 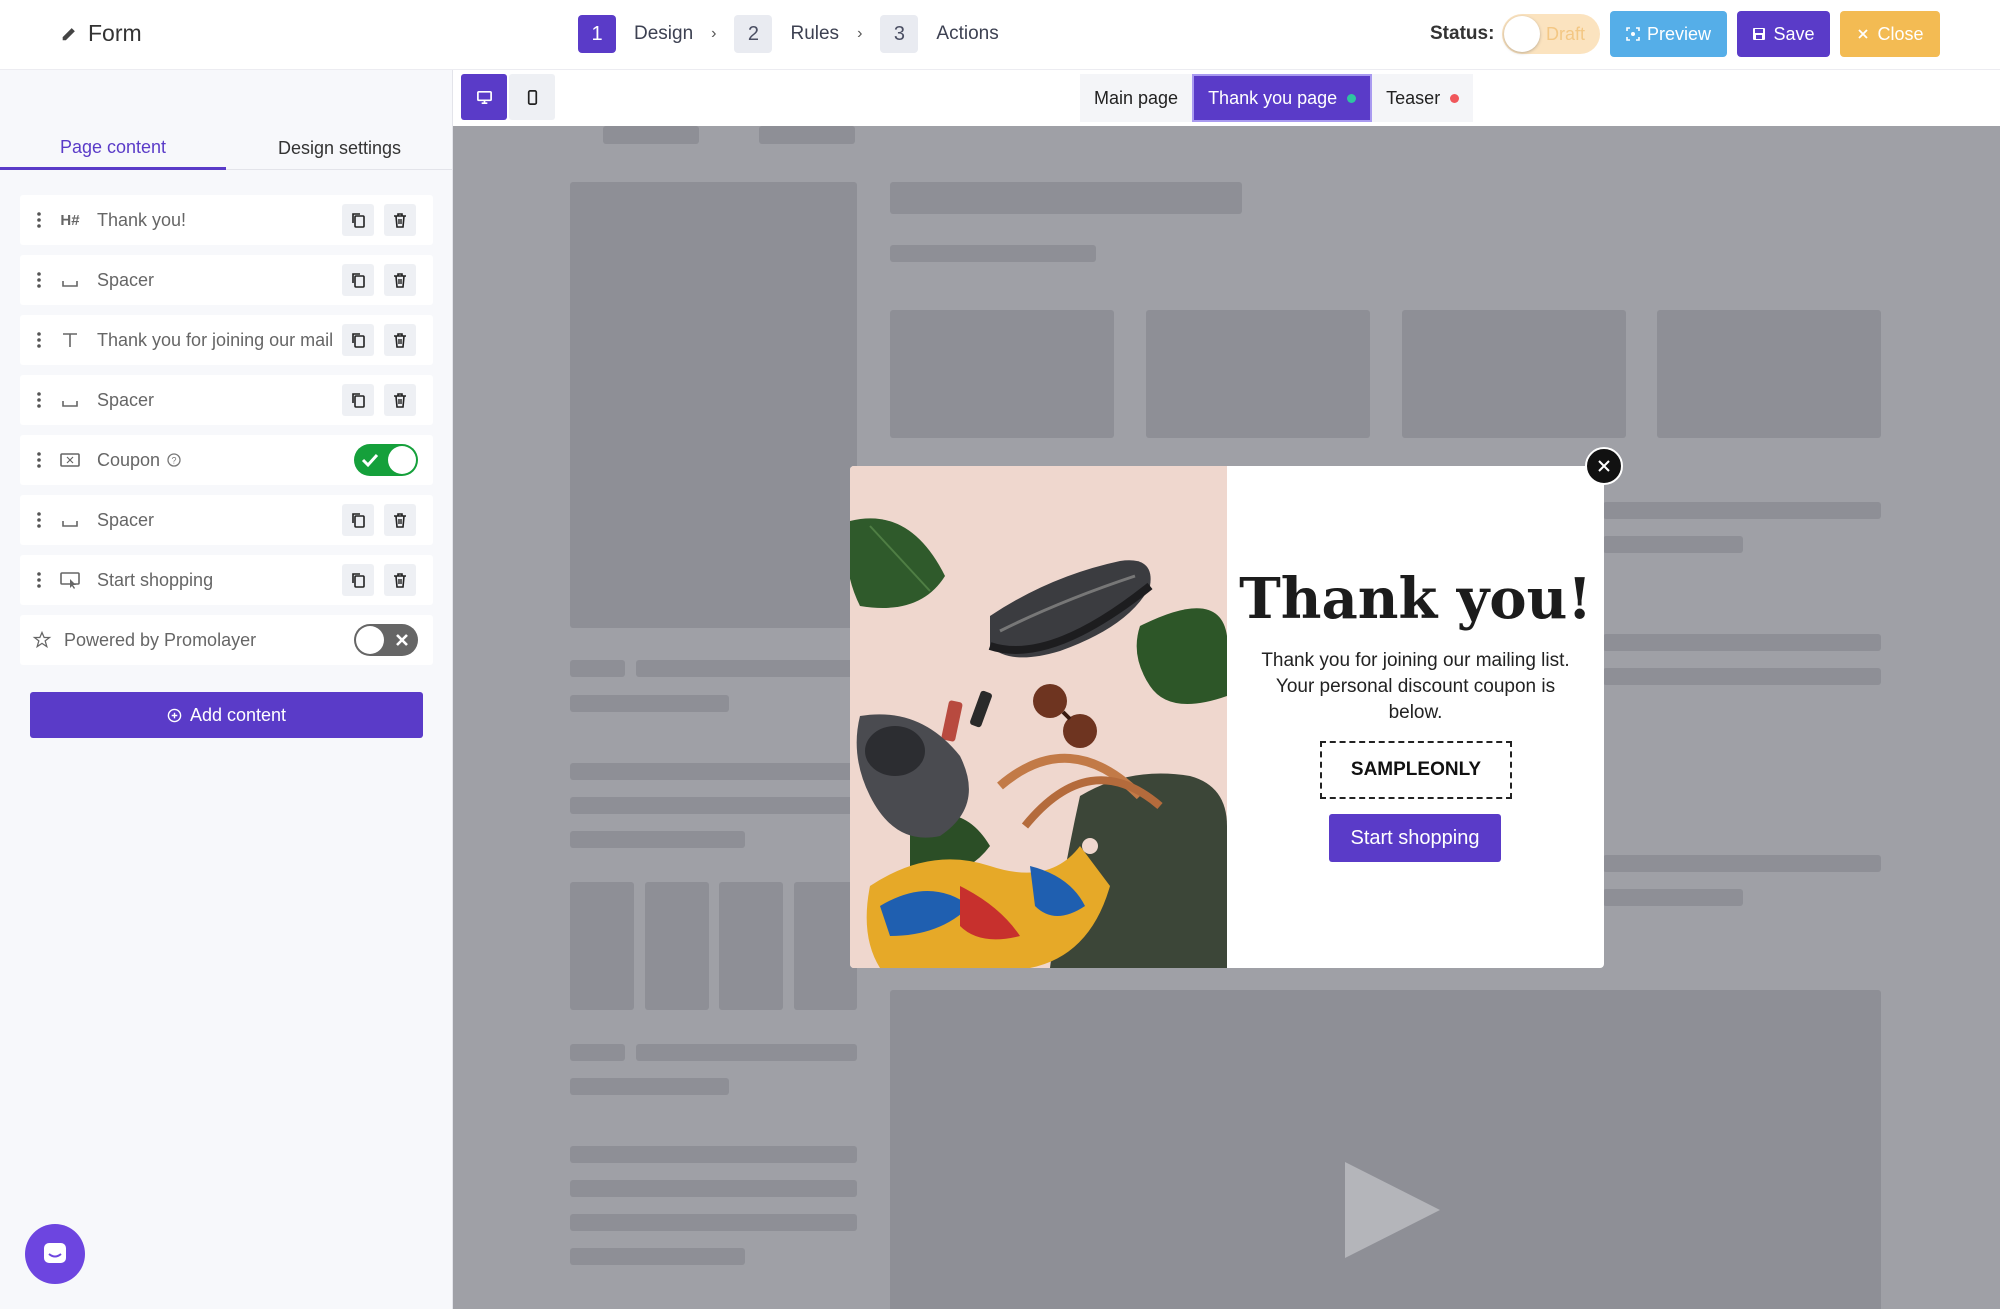 What do you see at coordinates (1455, 98) in the screenshot?
I see `status-dot` at bounding box center [1455, 98].